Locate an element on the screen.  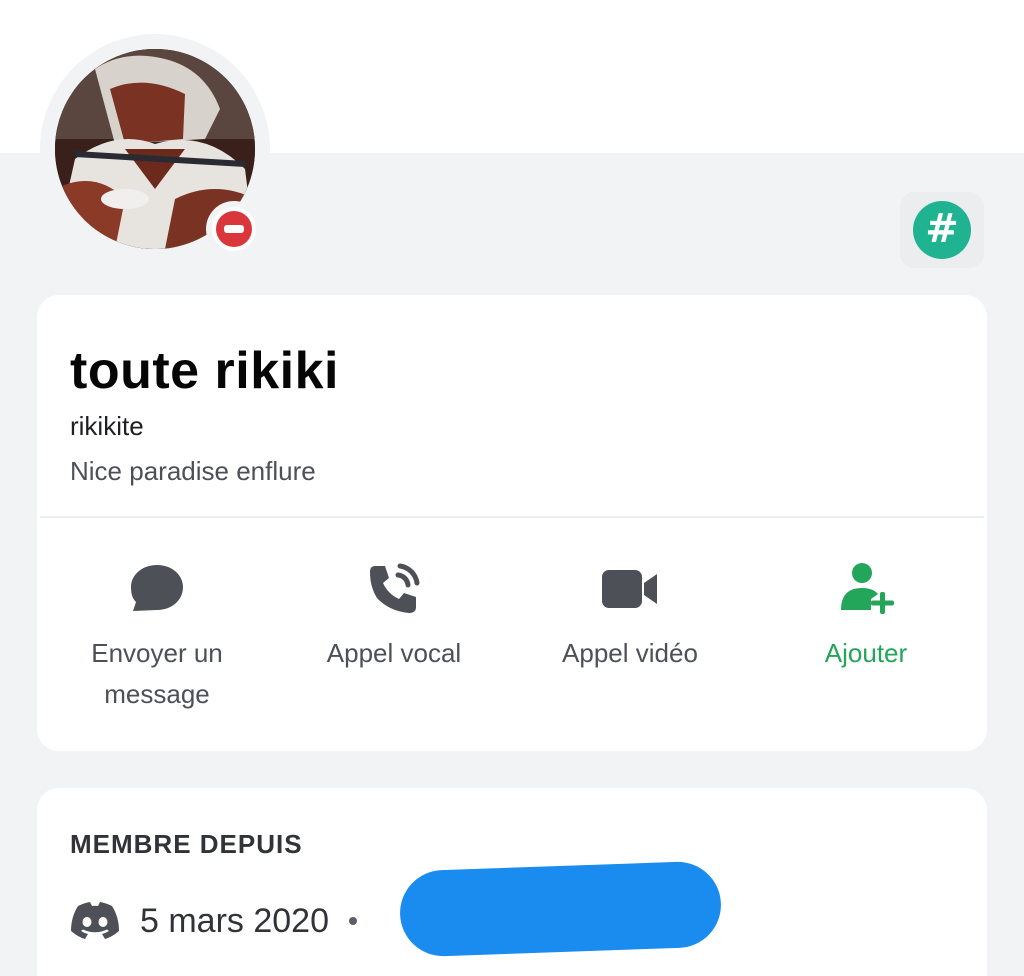
username: rikikite is located at coordinates (107, 426).